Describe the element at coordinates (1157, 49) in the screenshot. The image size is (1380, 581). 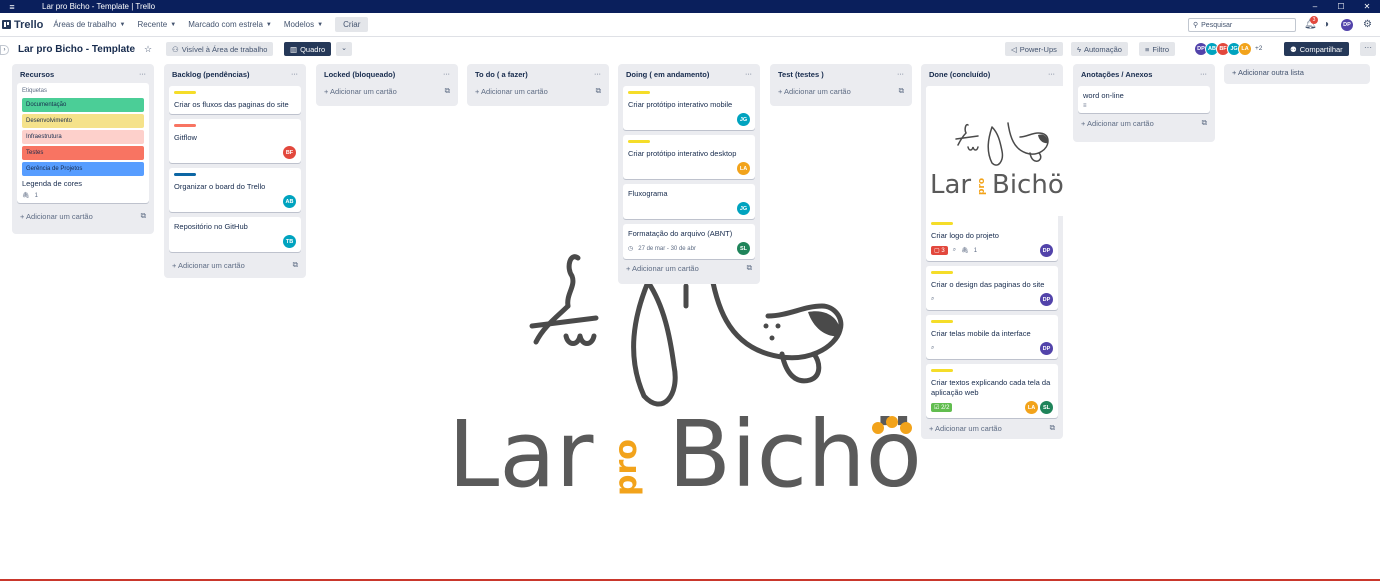
I see `filter-button: ≡ Filtro` at that location.